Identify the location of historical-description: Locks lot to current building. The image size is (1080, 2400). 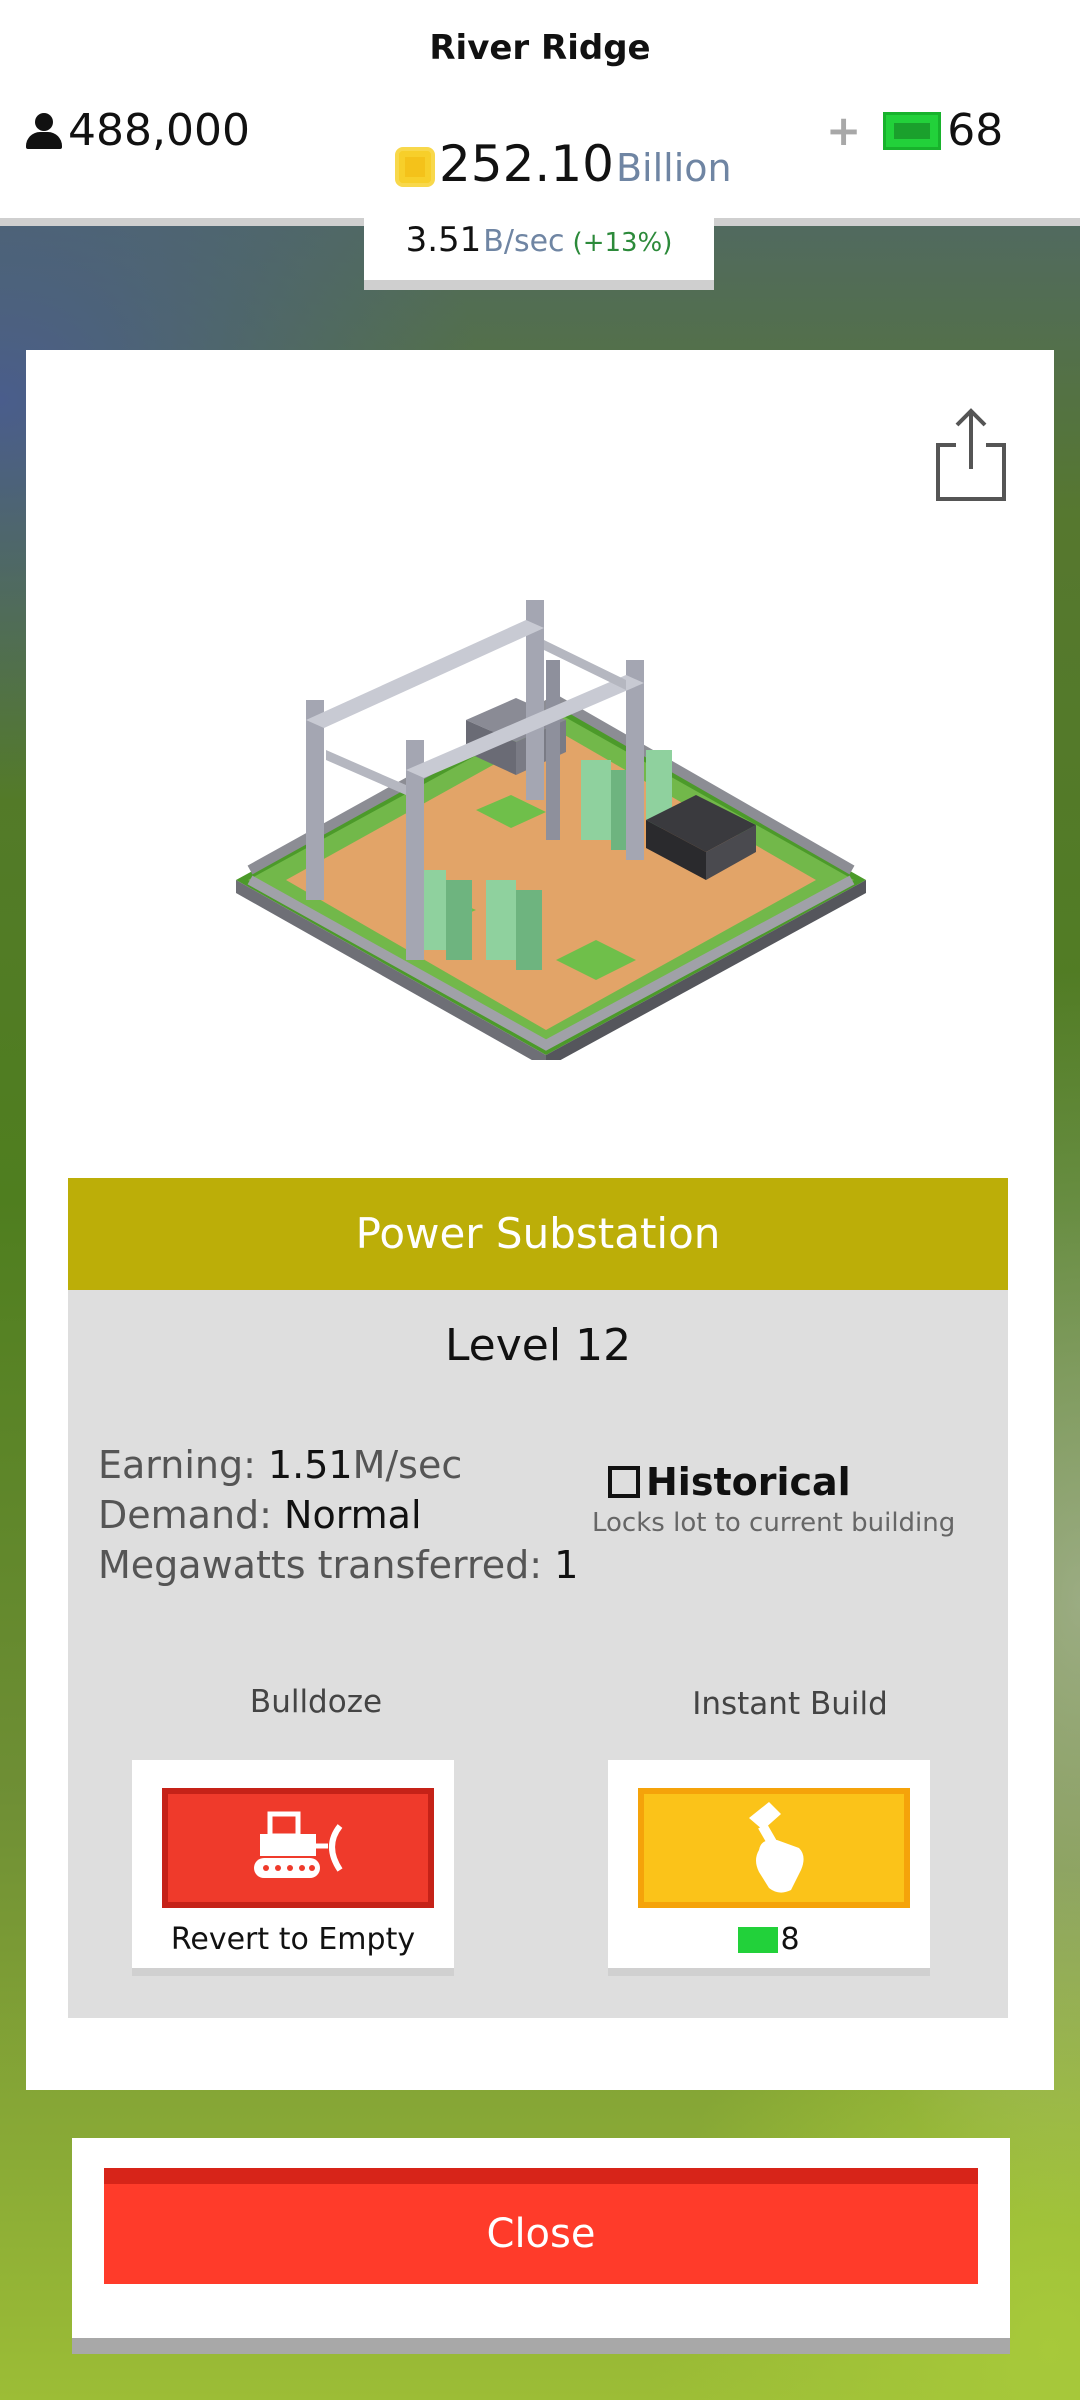
(774, 1523).